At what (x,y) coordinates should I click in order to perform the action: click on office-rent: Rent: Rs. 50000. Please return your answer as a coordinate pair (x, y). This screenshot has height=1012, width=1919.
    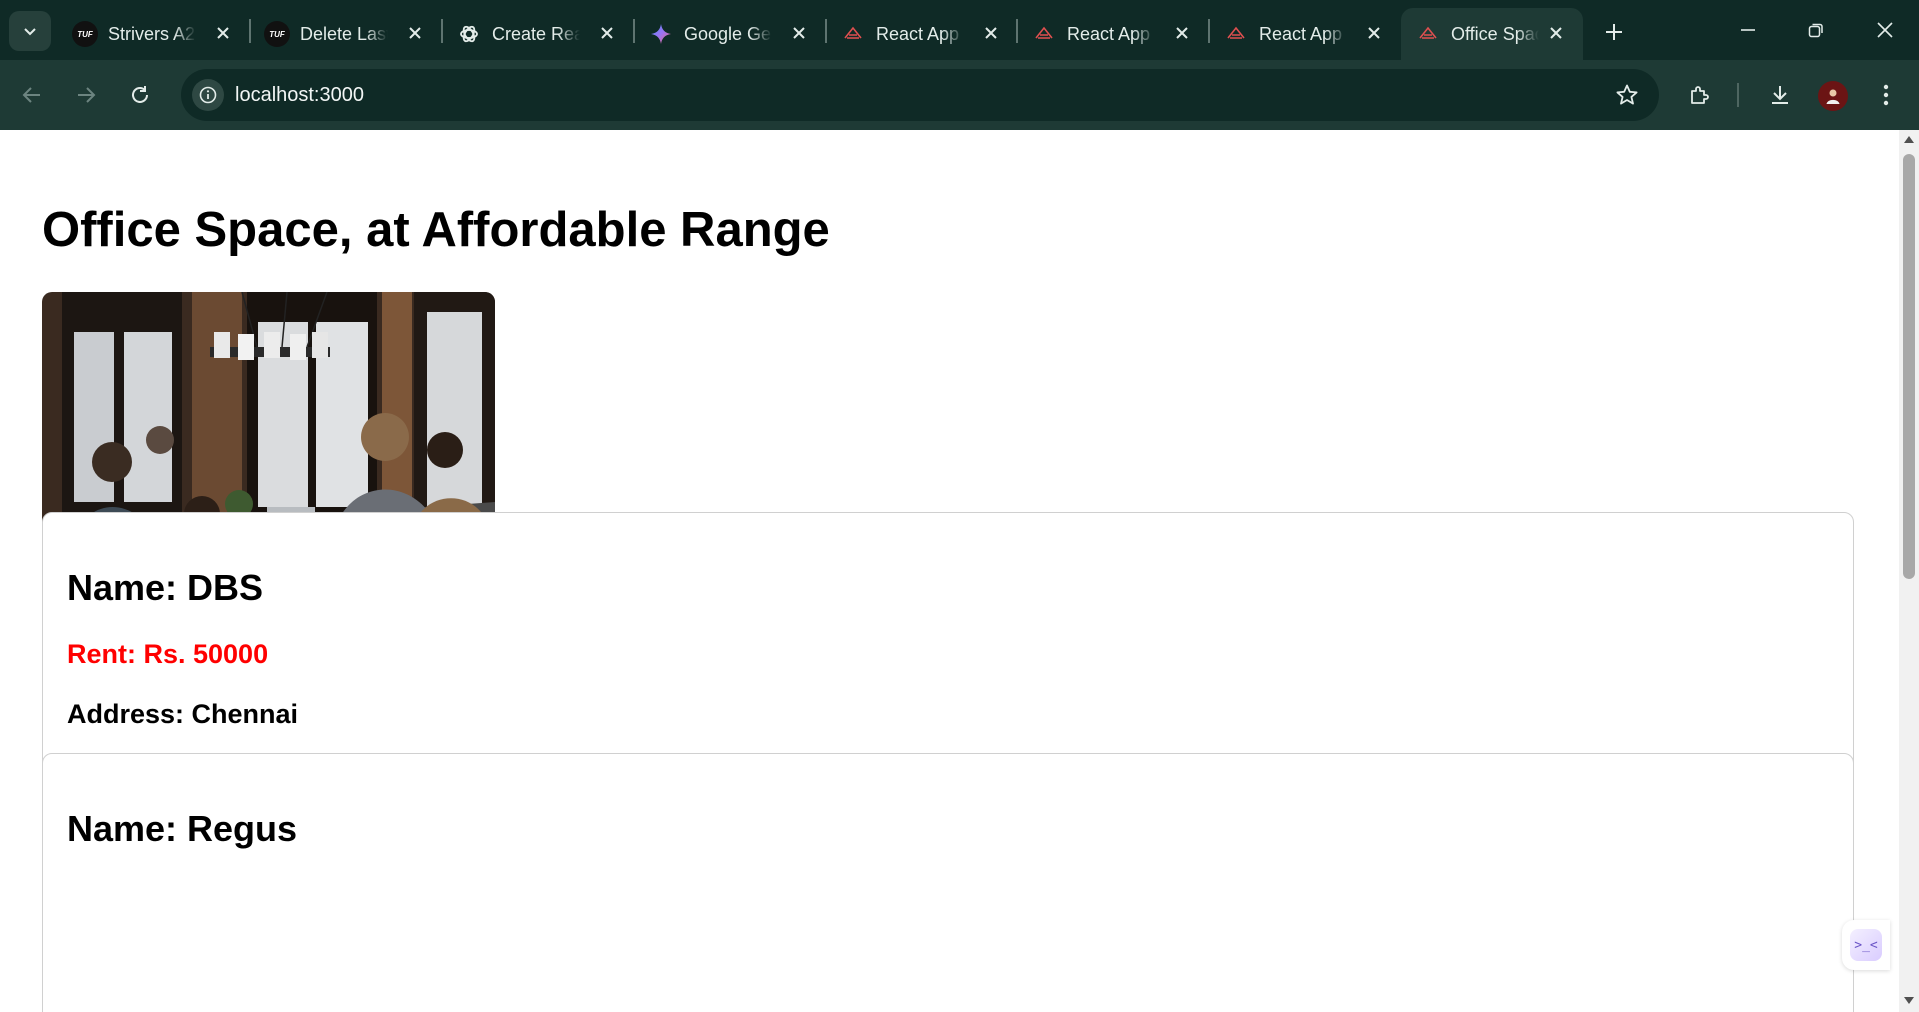
    Looking at the image, I should click on (168, 654).